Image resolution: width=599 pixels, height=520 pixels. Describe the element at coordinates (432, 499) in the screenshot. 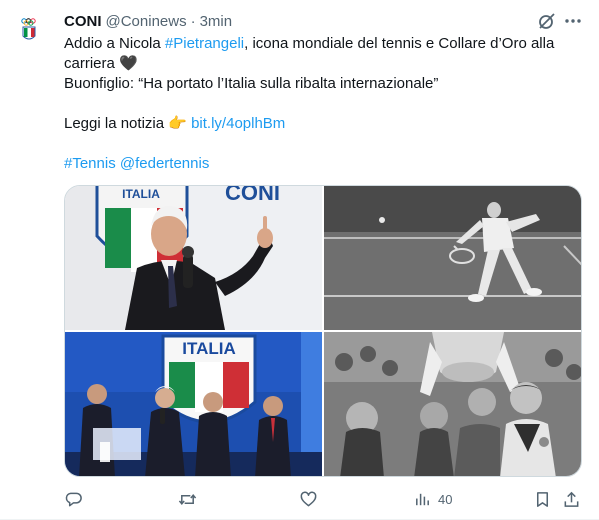

I see `views-button: 40` at that location.